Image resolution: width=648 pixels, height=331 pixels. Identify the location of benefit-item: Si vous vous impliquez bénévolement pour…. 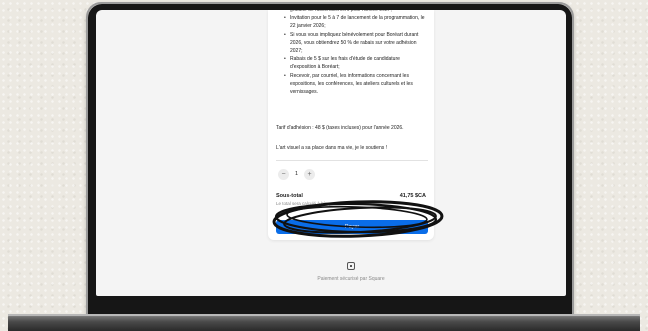
(351, 43).